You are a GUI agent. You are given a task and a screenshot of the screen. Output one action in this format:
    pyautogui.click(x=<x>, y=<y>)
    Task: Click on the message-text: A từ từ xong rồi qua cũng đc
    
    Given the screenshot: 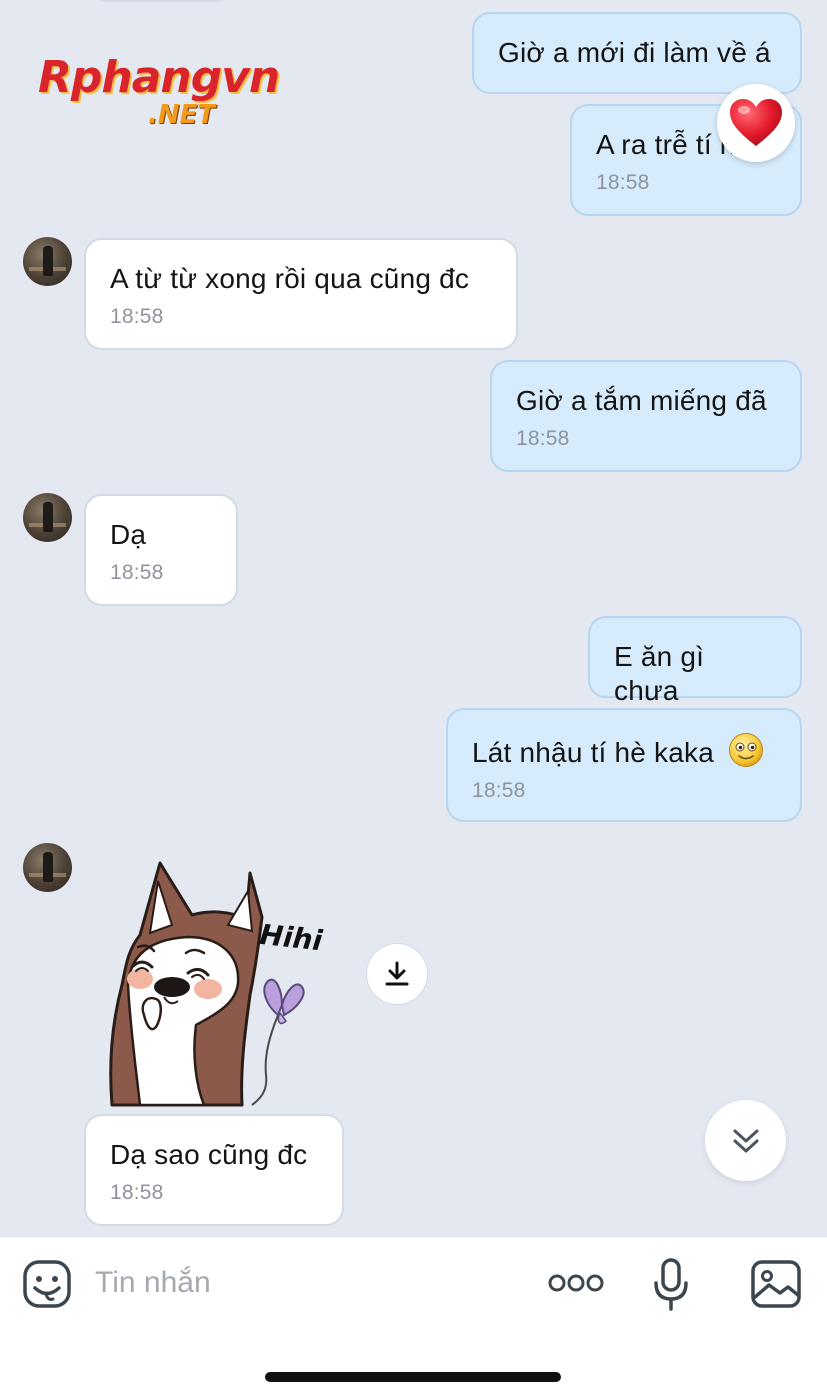 What is the action you would take?
    pyautogui.click(x=290, y=278)
    